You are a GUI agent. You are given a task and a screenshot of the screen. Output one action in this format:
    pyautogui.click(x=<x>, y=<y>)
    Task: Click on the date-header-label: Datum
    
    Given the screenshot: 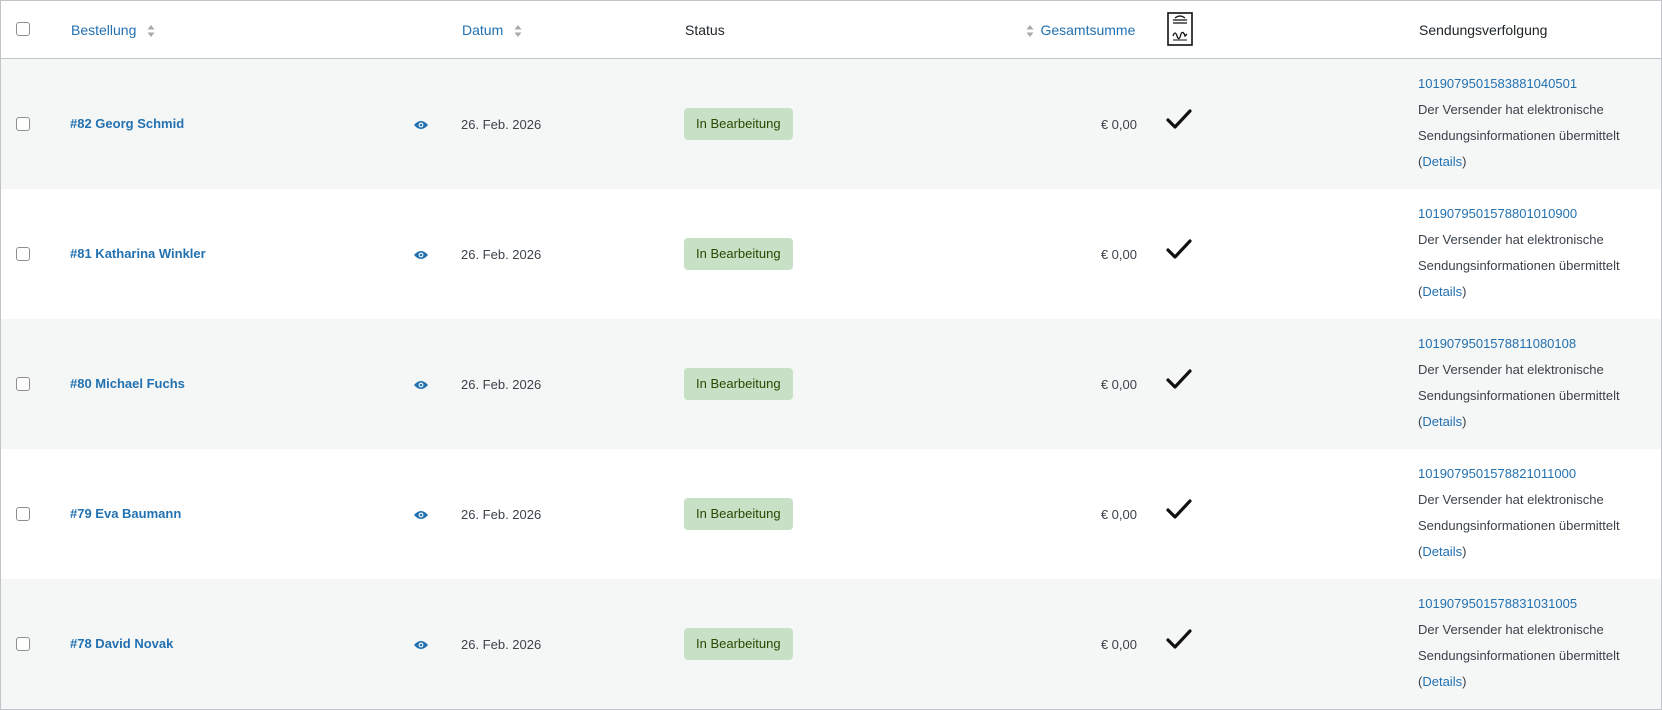 What is the action you would take?
    pyautogui.click(x=482, y=30)
    